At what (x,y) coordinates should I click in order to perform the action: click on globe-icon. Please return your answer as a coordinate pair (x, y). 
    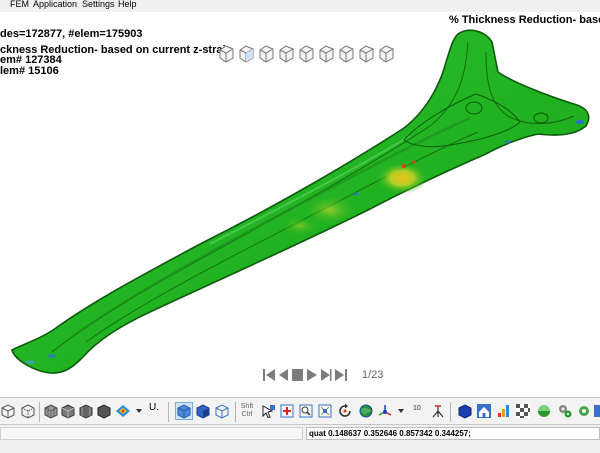
    Looking at the image, I should click on (366, 411).